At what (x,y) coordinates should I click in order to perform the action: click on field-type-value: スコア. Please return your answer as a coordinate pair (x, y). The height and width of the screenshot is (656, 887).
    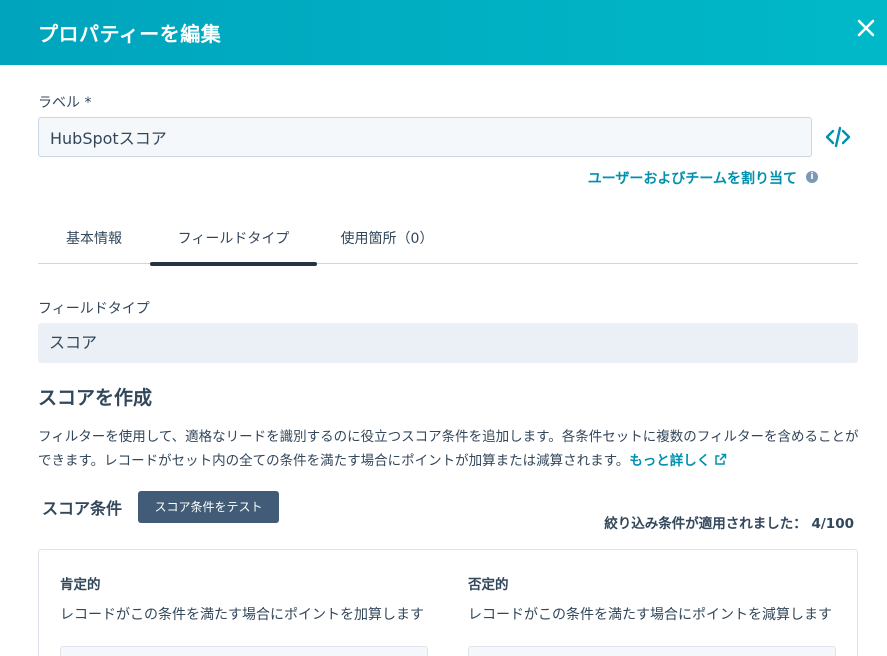
    Looking at the image, I should click on (448, 343).